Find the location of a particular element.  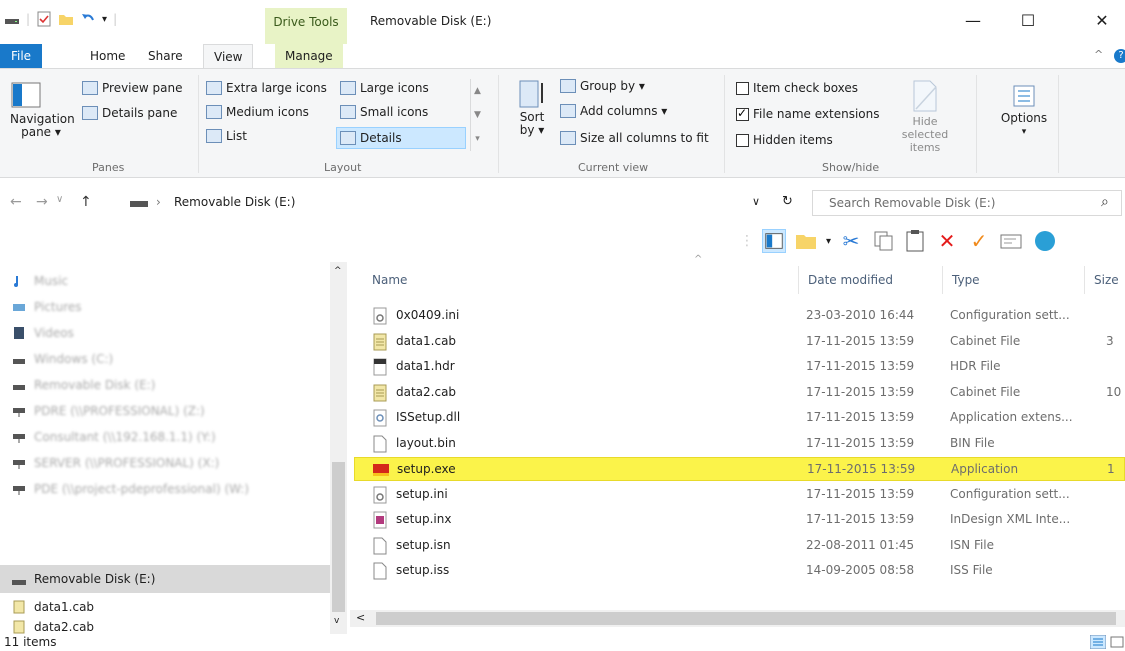

address-bar: › Removable Disk (E:) ∨ ↻ is located at coordinates (460, 203).